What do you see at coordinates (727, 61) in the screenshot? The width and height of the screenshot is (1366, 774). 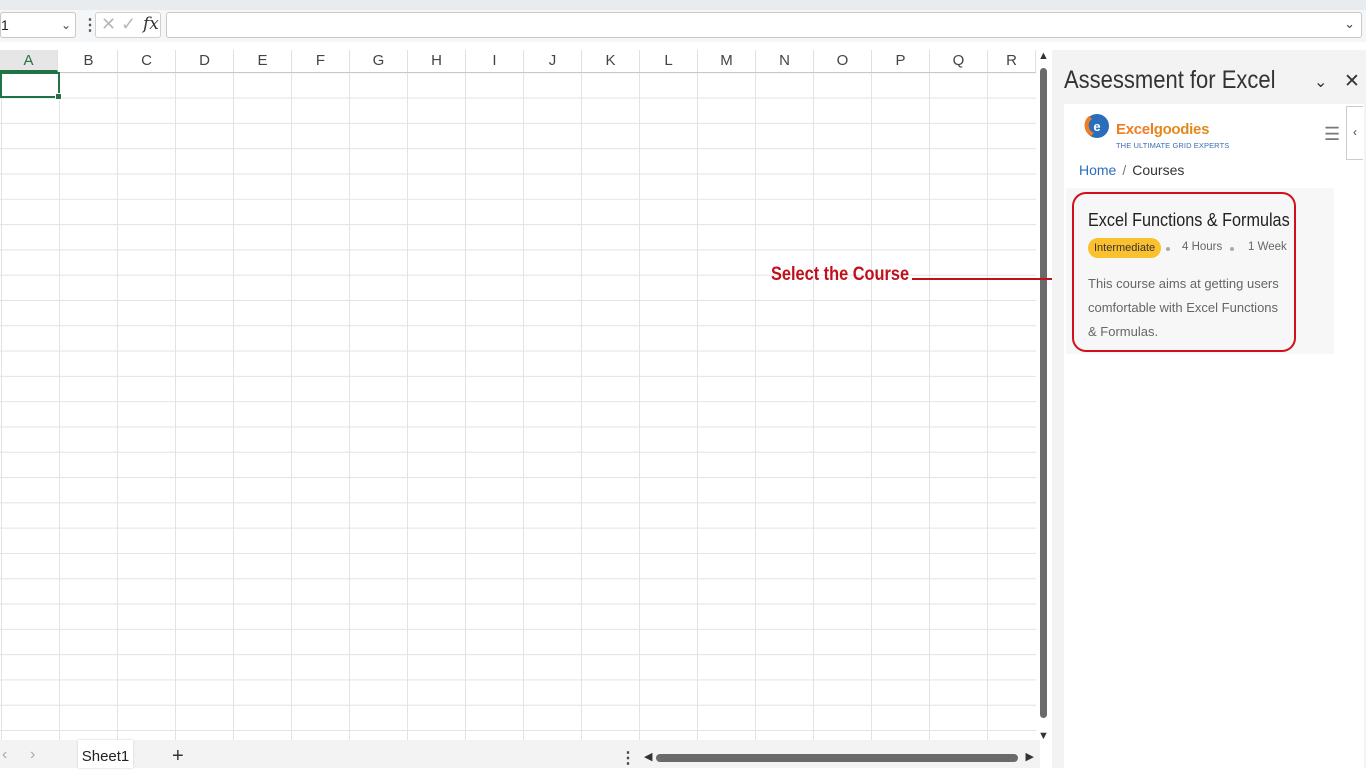 I see `column-header-m: M` at bounding box center [727, 61].